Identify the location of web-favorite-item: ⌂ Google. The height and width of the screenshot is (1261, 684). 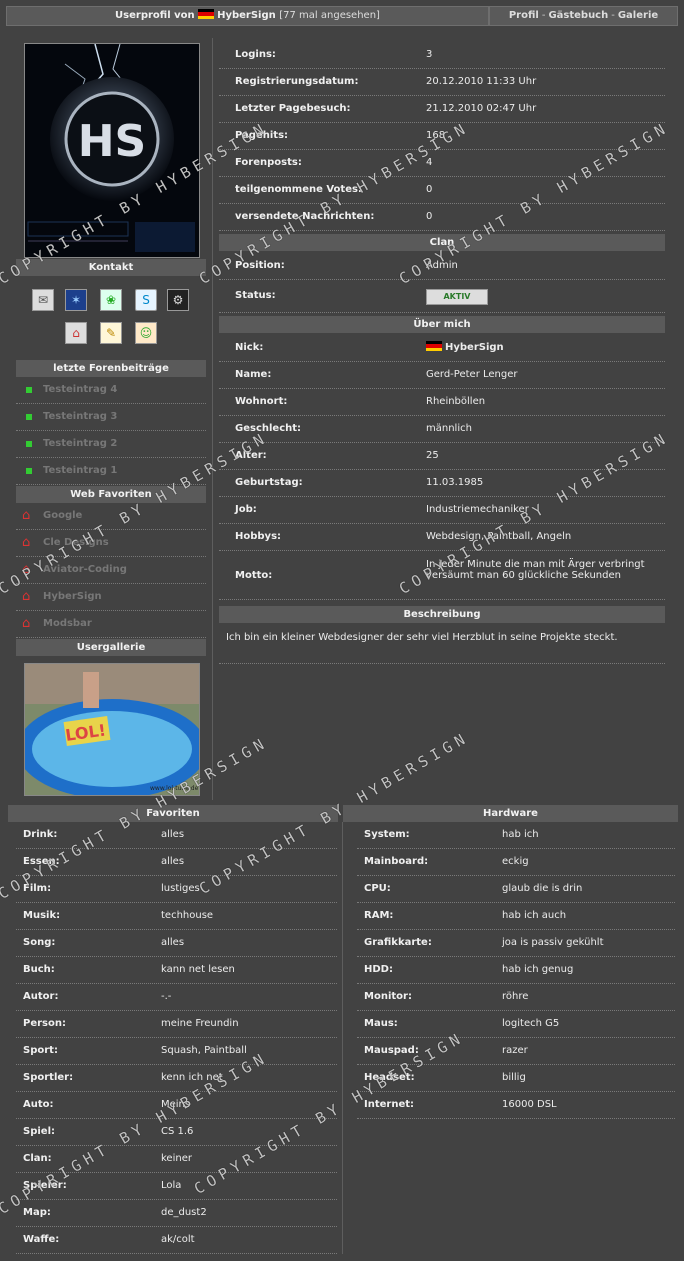
(111, 516).